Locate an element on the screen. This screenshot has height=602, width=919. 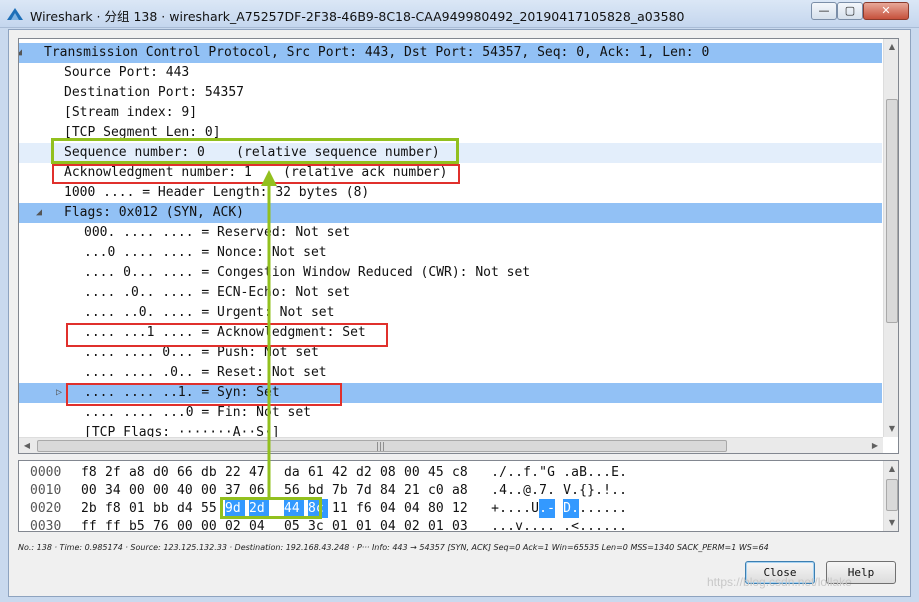
ascii-char: / is located at coordinates (503, 472).